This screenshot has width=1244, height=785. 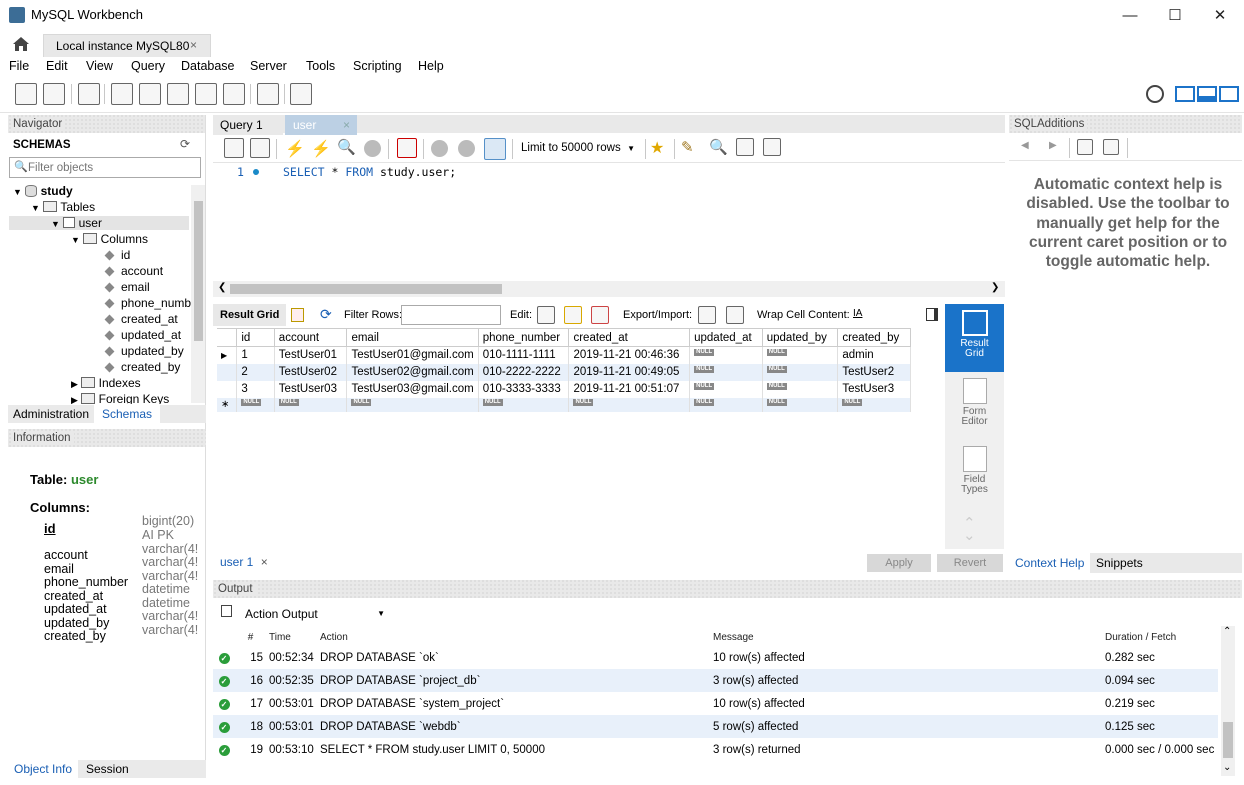 I want to click on result-tab-user-1: user 1 ×, so click(x=244, y=562).